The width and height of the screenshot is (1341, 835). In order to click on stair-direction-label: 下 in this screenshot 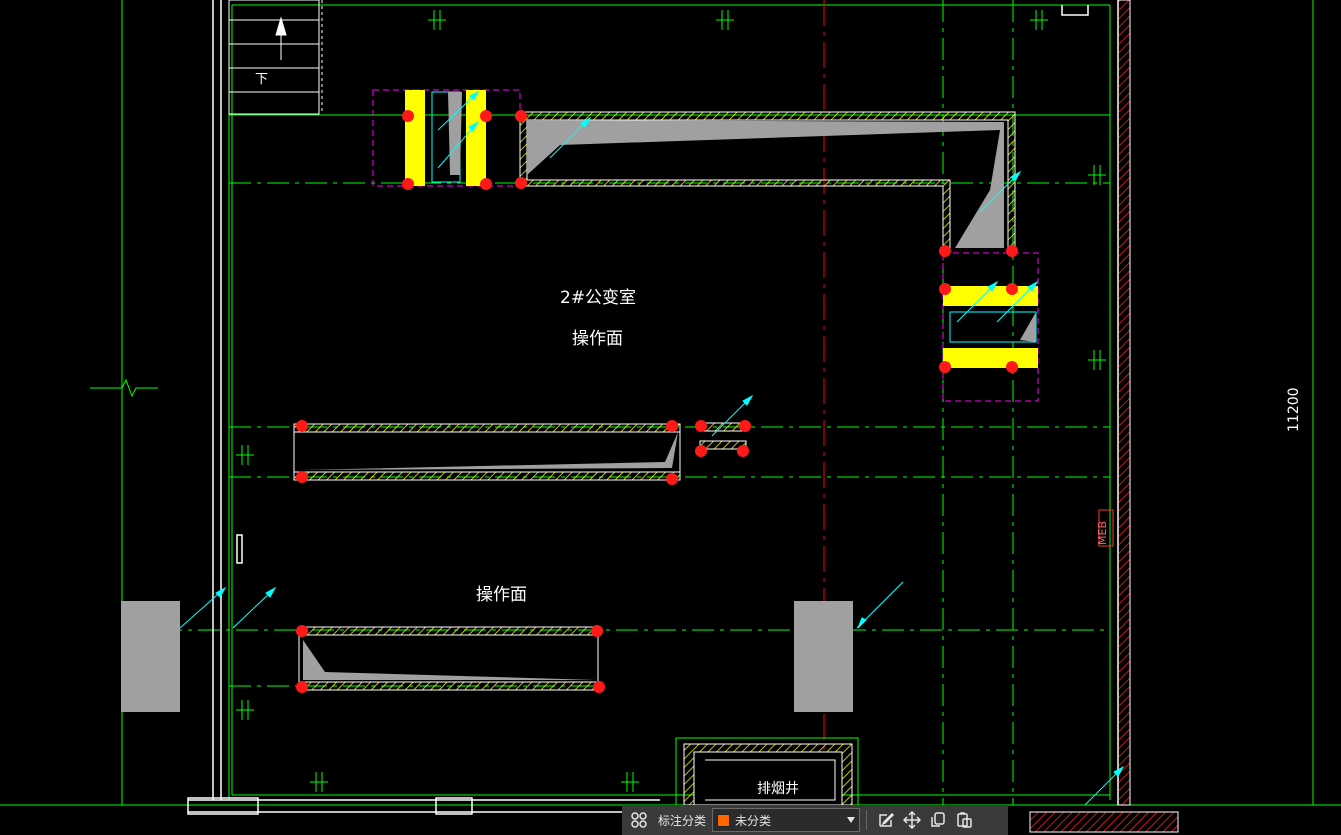, I will do `click(262, 79)`.